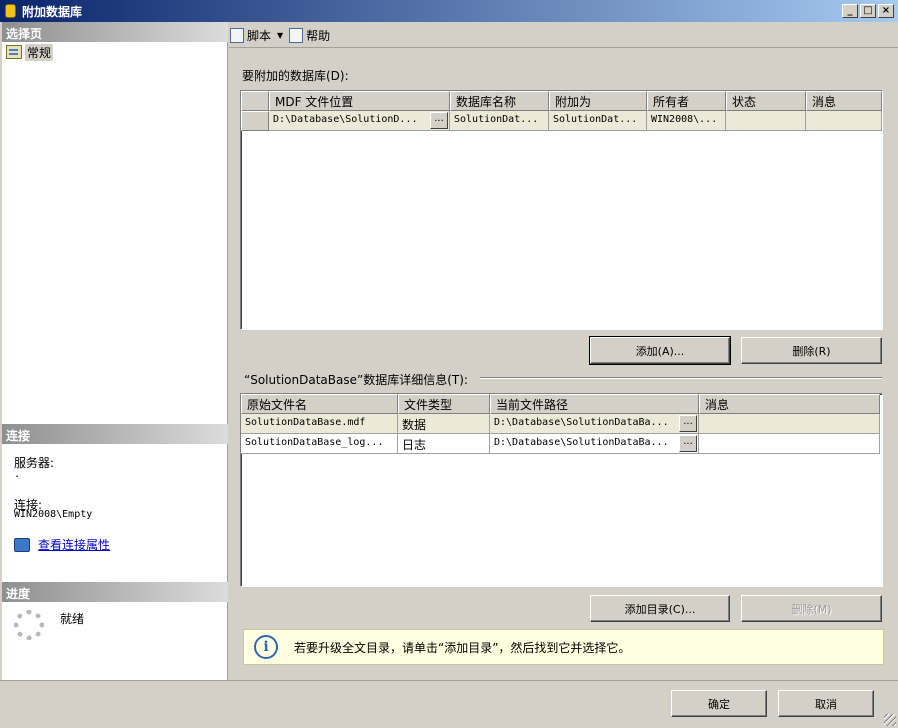 The height and width of the screenshot is (728, 898). I want to click on info-bar: i 若要升级全文目录，请单击“添加目录”，然后找到它并选择它。, so click(563, 647).